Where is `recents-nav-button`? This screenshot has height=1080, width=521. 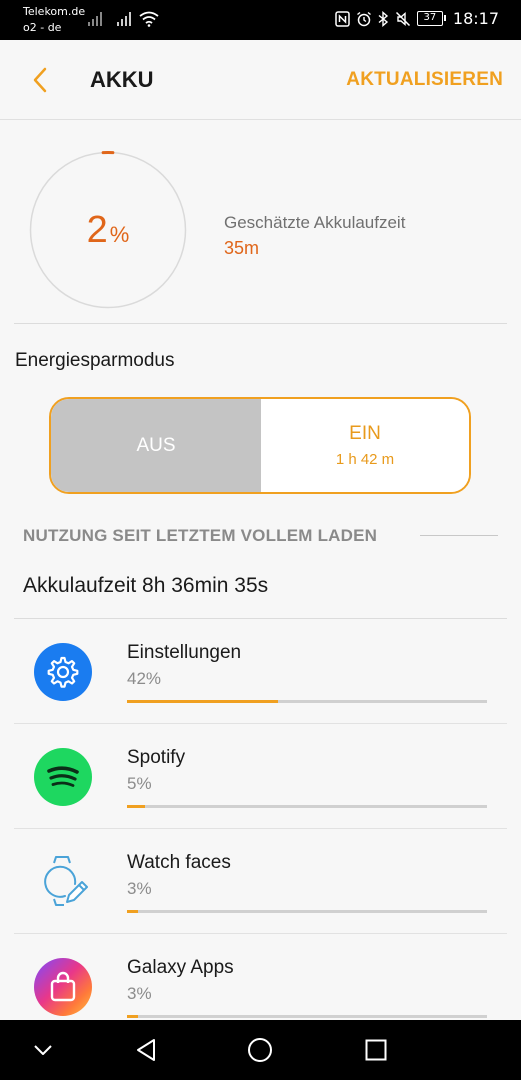
recents-nav-button is located at coordinates (376, 1050).